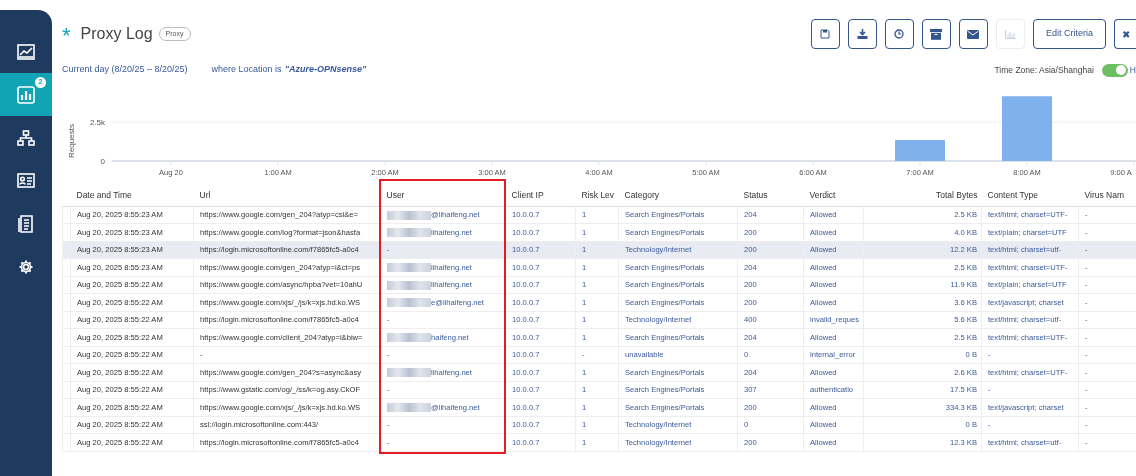  Describe the element at coordinates (443, 195) in the screenshot. I see `column-header: User` at that location.